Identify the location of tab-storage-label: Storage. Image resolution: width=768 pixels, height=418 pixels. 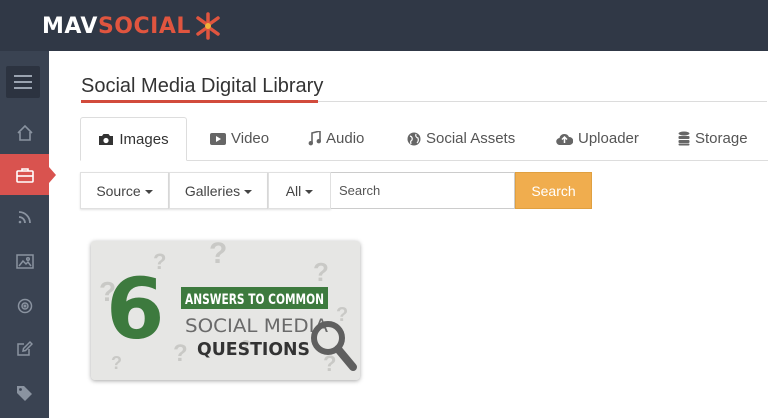
(721, 138).